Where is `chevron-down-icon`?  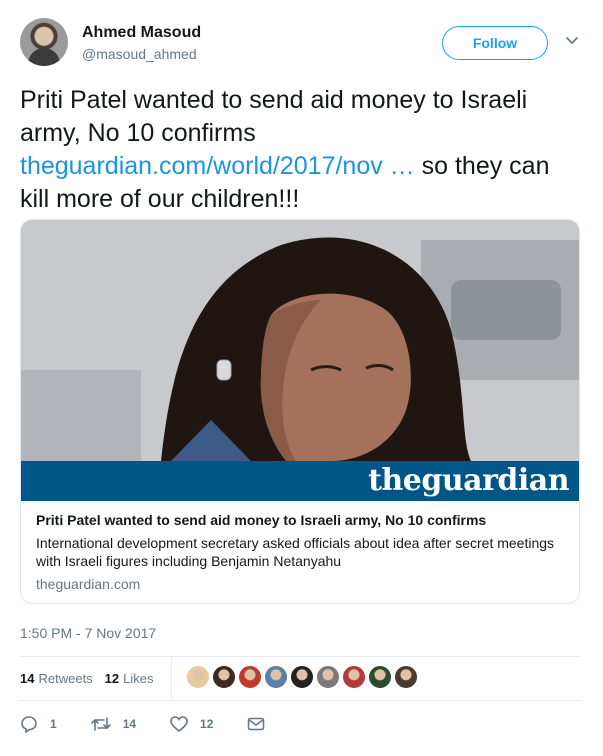
chevron-down-icon is located at coordinates (572, 40).